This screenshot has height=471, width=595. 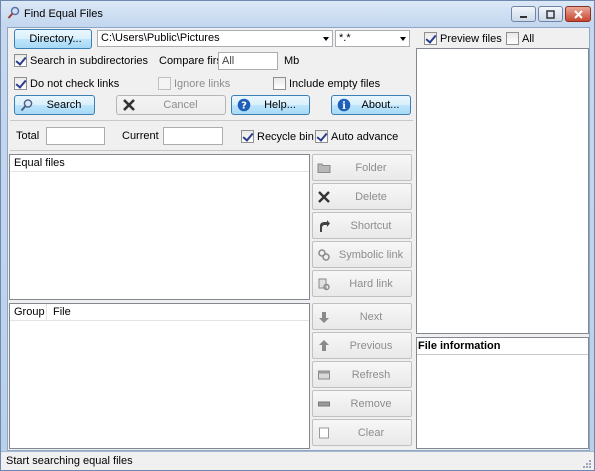 What do you see at coordinates (248, 61) in the screenshot?
I see `compare-first-input: All` at bounding box center [248, 61].